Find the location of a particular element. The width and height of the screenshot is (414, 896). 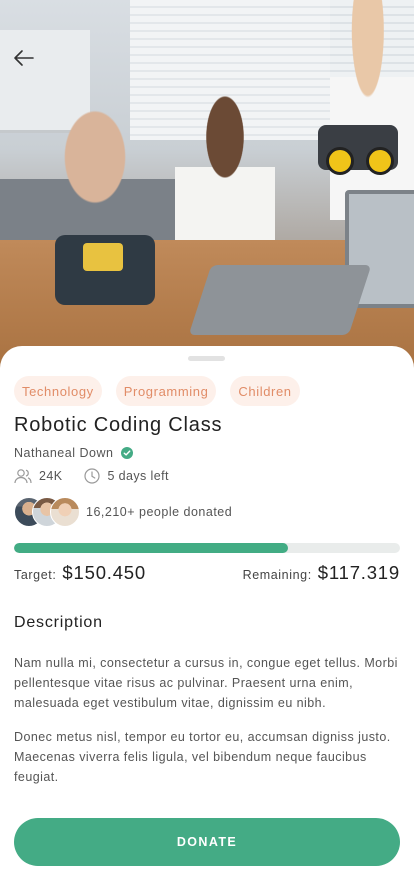

followers-stat: 24K is located at coordinates (38, 476).